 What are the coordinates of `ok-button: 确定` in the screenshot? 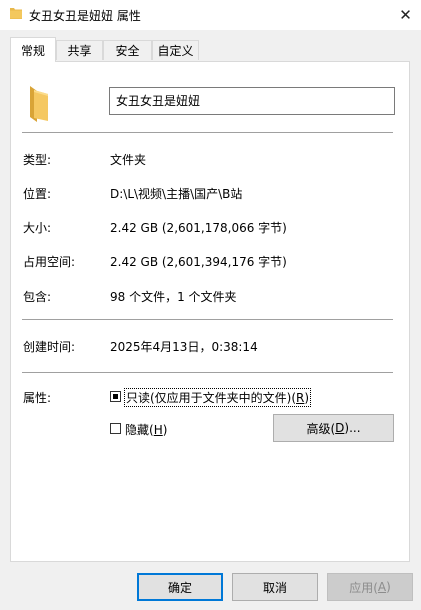 It's located at (180, 587).